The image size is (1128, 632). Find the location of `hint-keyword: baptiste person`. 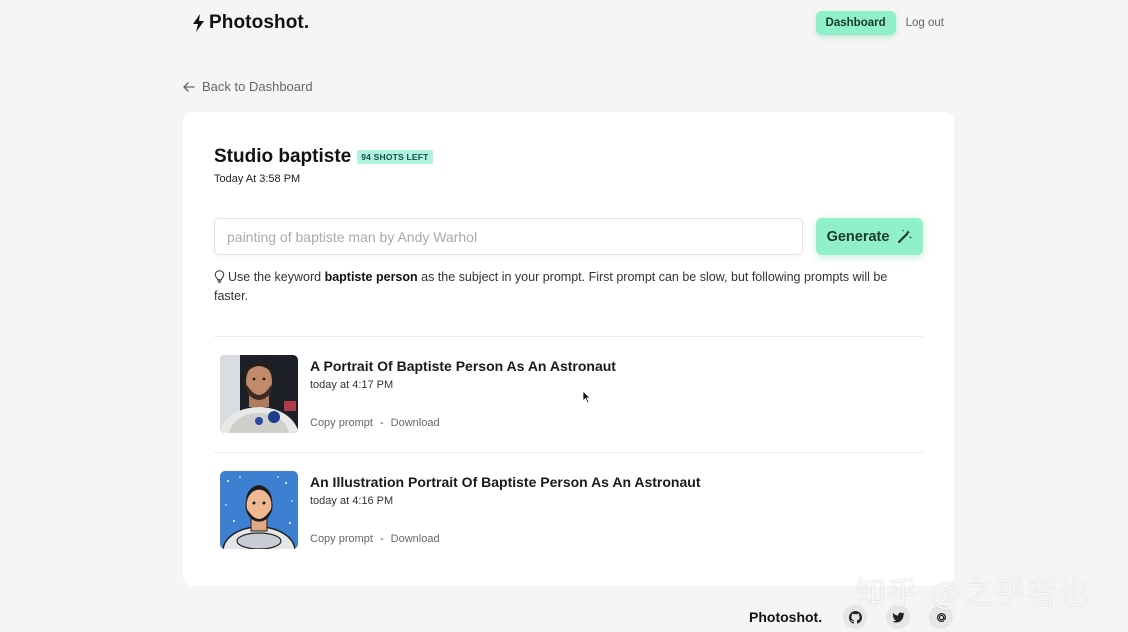

hint-keyword: baptiste person is located at coordinates (371, 277).